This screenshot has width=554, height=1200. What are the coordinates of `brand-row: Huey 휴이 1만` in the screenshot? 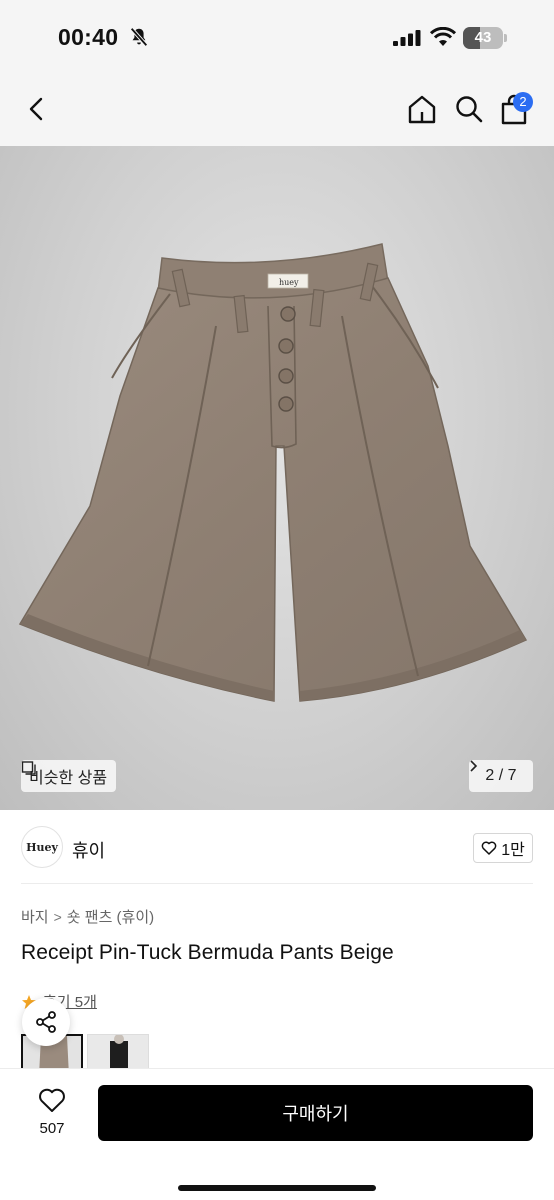 It's located at (277, 847).